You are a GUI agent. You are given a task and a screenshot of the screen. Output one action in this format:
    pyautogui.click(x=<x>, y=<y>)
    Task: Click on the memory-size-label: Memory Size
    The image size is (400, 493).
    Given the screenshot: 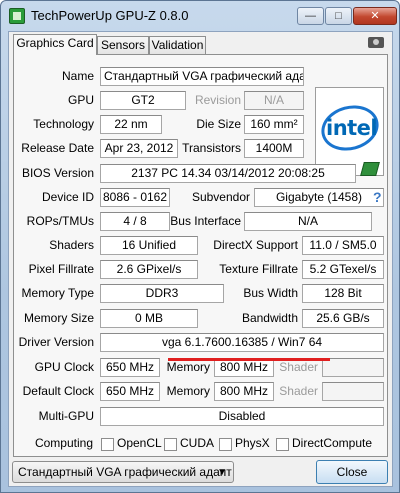 What is the action you would take?
    pyautogui.click(x=58, y=318)
    